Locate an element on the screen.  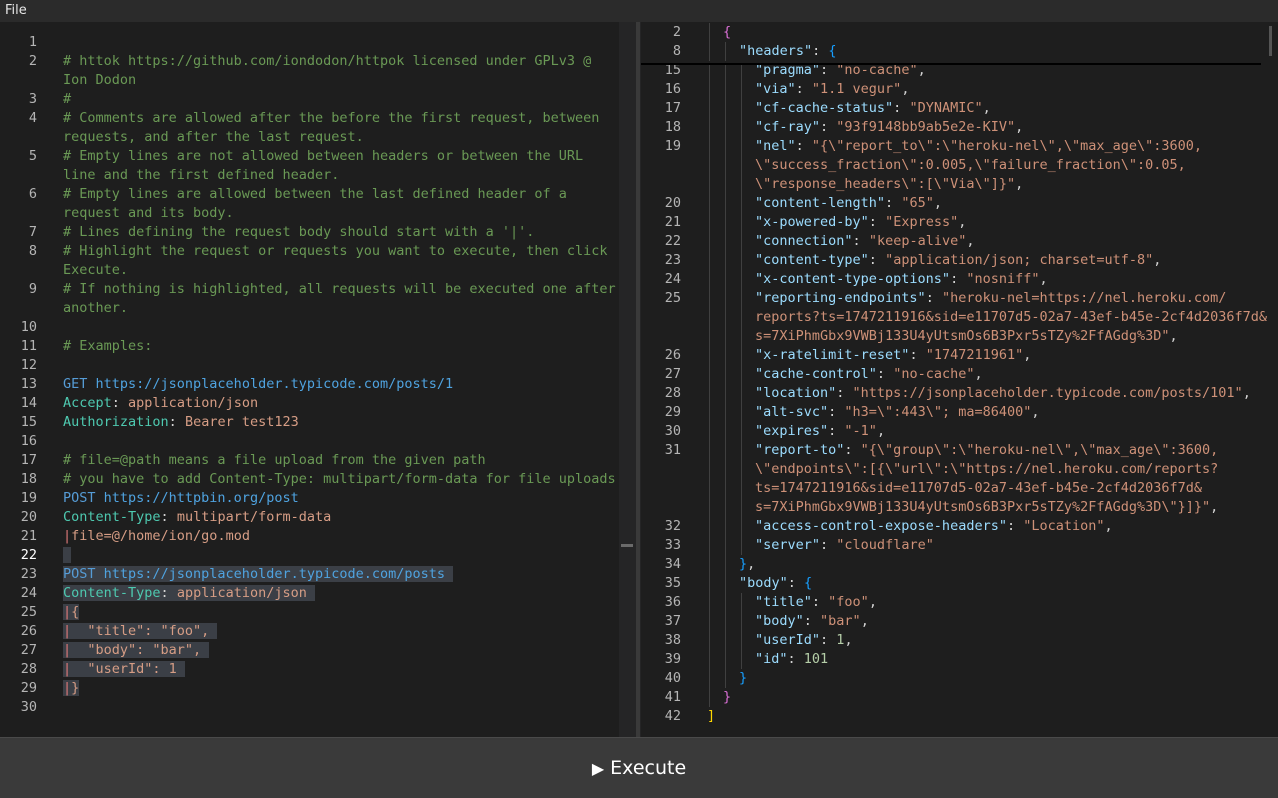
line-code: | "userId": 1 is located at coordinates (124, 669).